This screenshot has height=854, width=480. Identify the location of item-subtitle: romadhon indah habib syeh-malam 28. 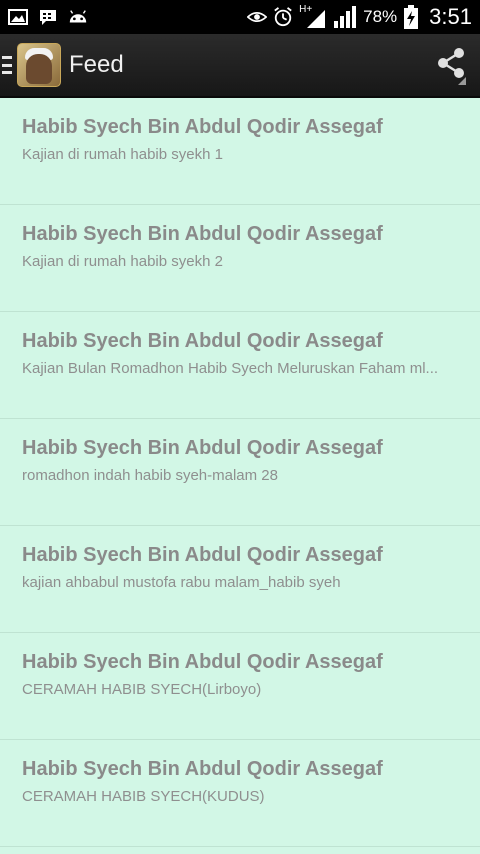
(150, 475).